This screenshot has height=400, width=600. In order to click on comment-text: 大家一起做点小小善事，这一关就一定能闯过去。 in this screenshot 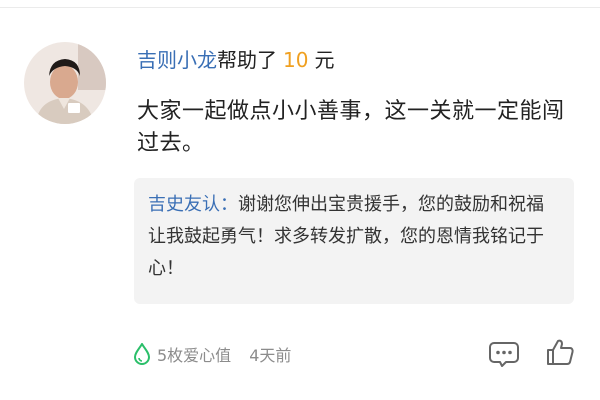, I will do `click(351, 127)`.